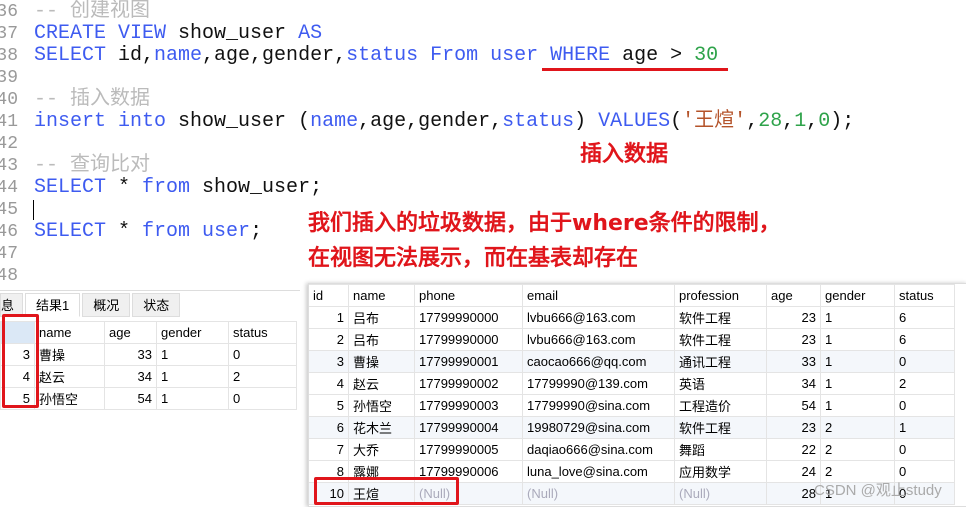  I want to click on table-cell: 通讯工程, so click(720, 361).